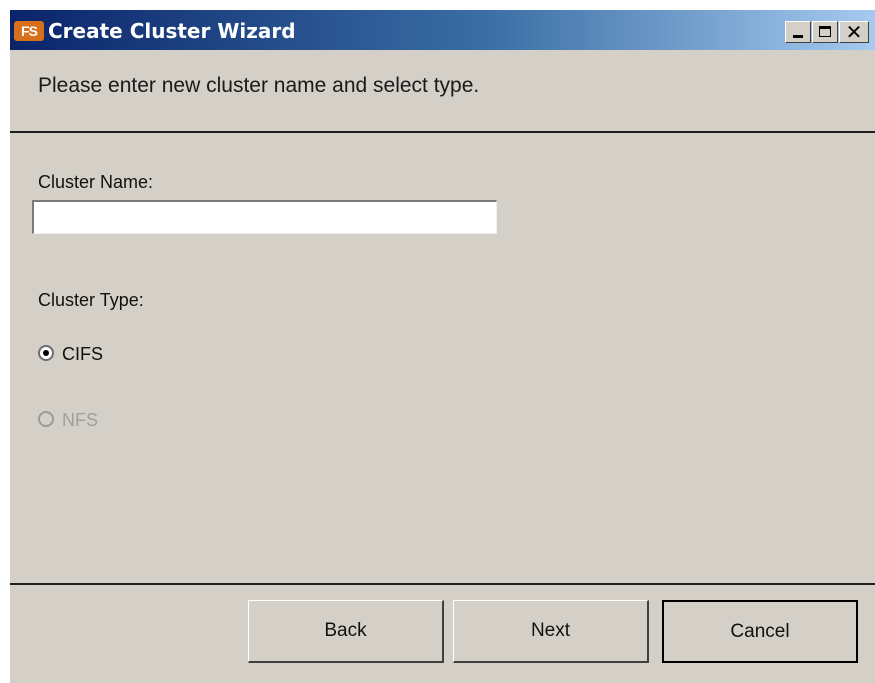  Describe the element at coordinates (442, 584) in the screenshot. I see `footer-divider` at that location.